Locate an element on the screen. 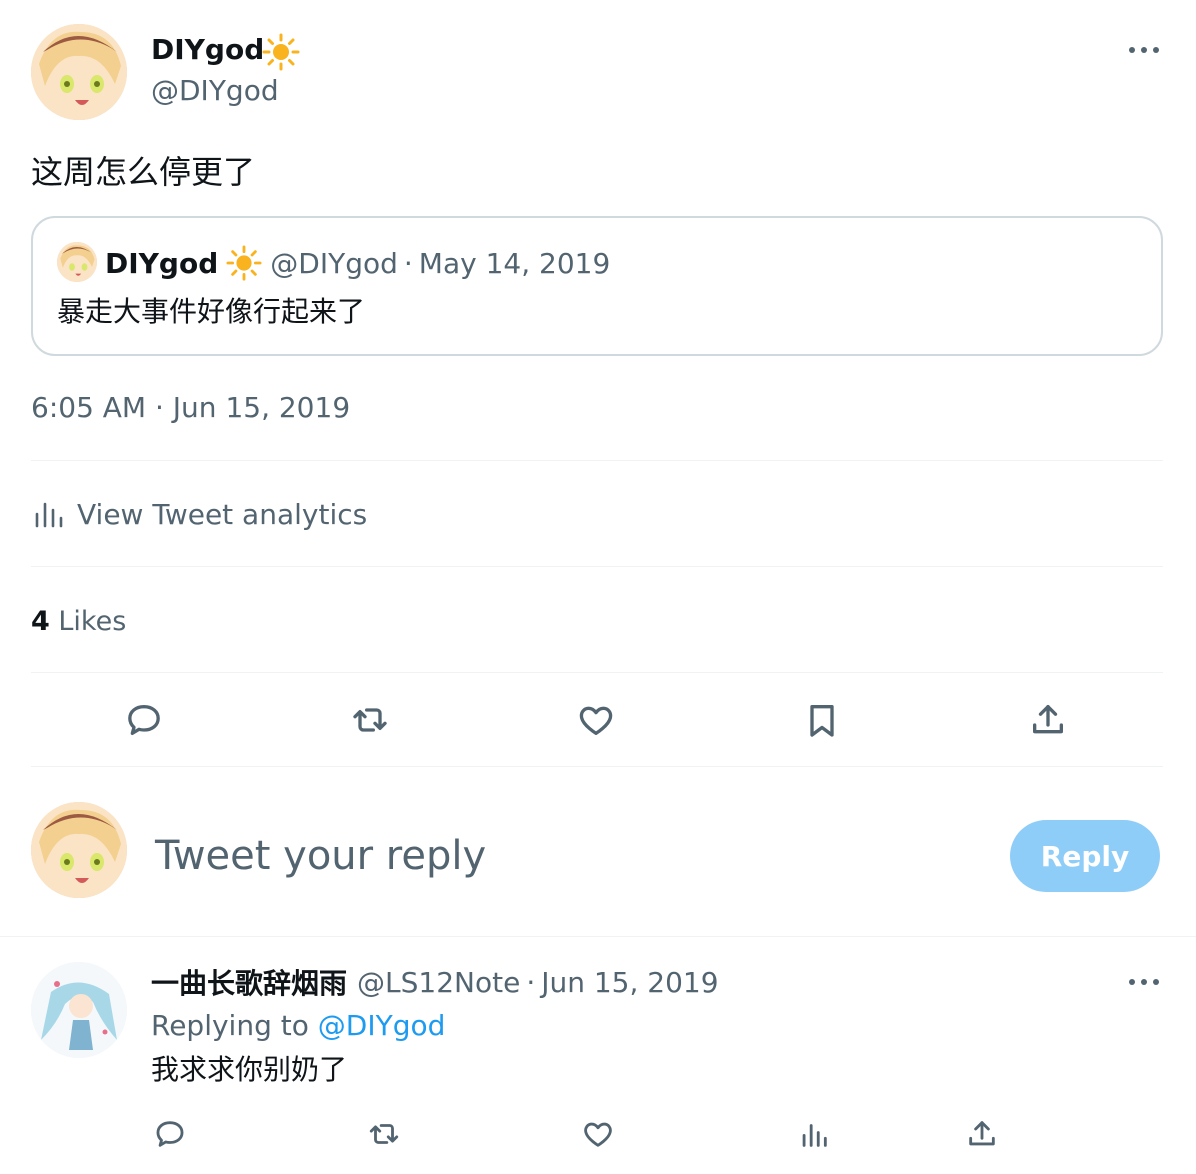  reply-like-icon is located at coordinates (598, 1134).